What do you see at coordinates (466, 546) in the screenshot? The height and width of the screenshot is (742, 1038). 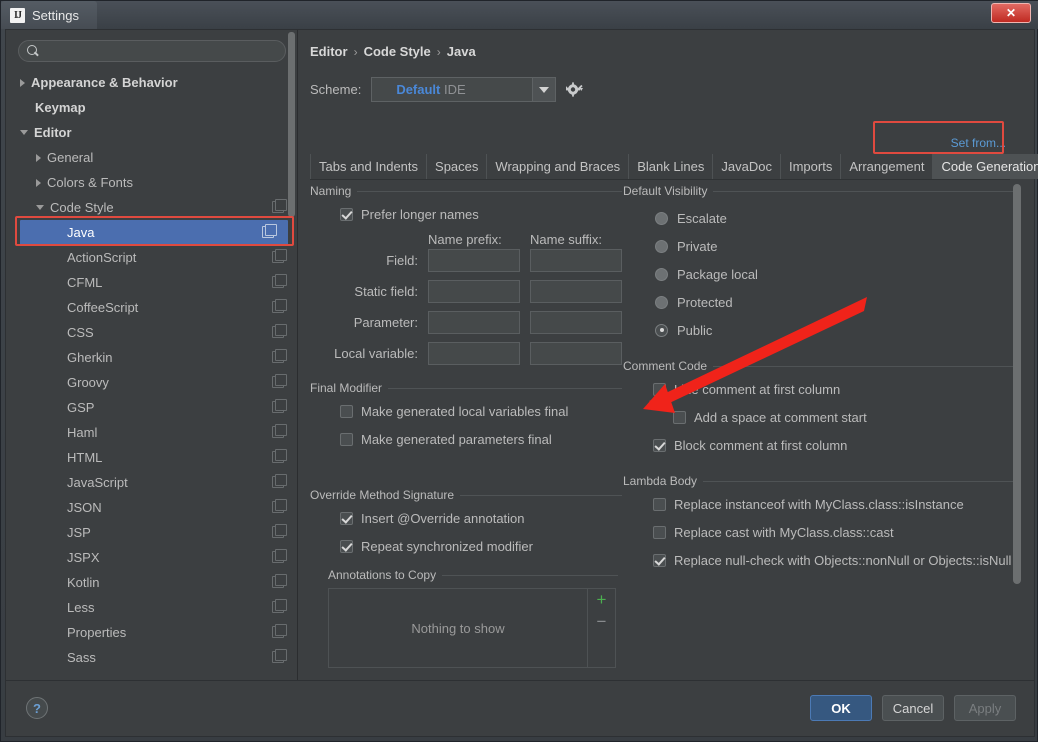 I see `checkbox-override-1: Repeat synchronized modifier` at bounding box center [466, 546].